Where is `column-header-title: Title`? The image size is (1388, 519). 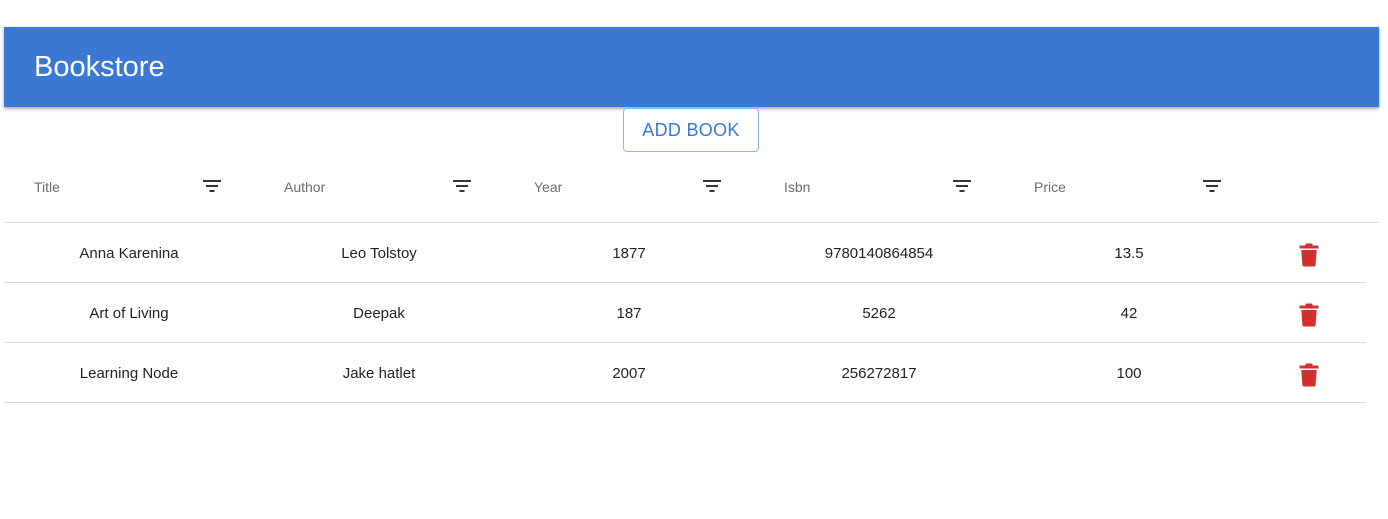 column-header-title: Title is located at coordinates (129, 187).